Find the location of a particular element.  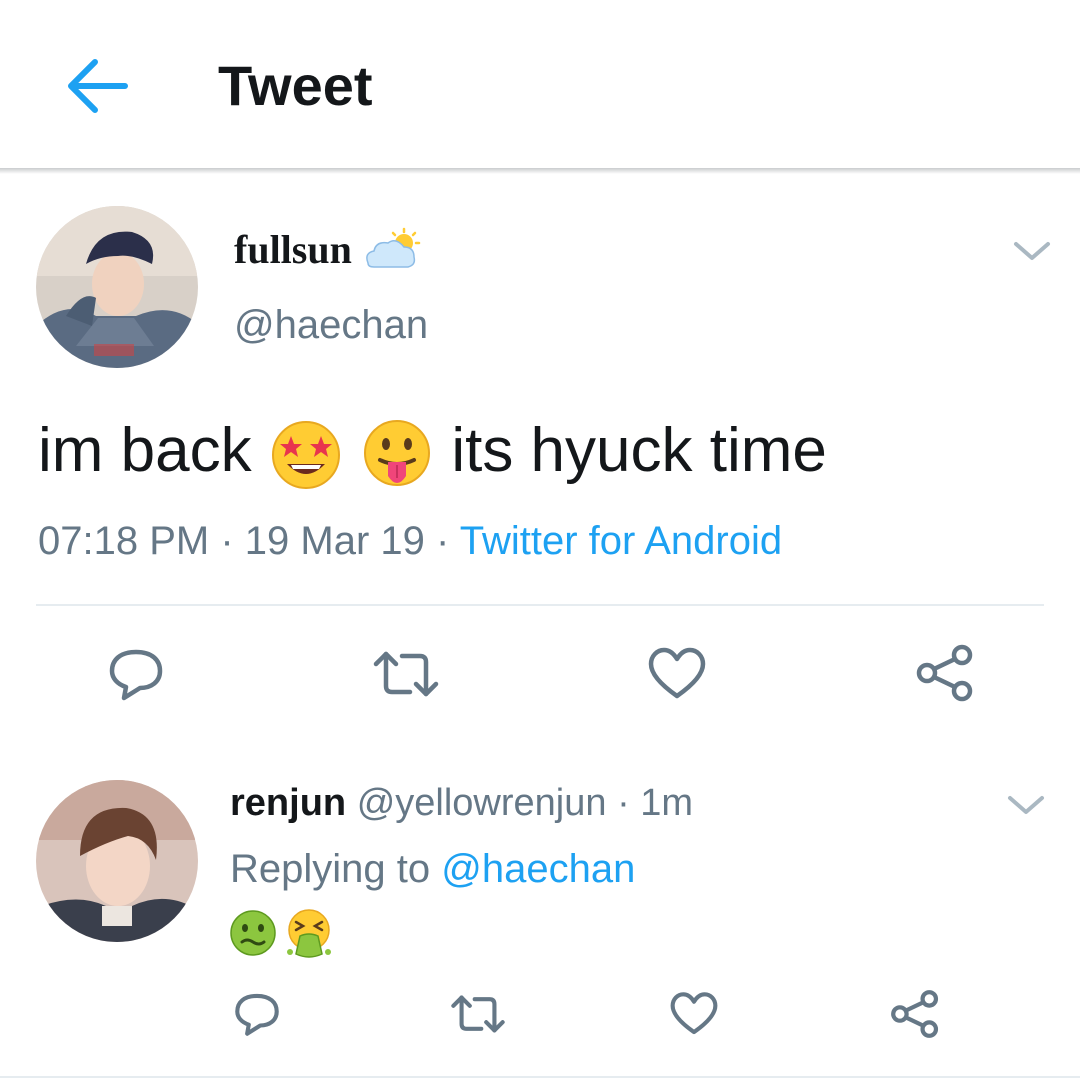

like-button is located at coordinates (677, 674).